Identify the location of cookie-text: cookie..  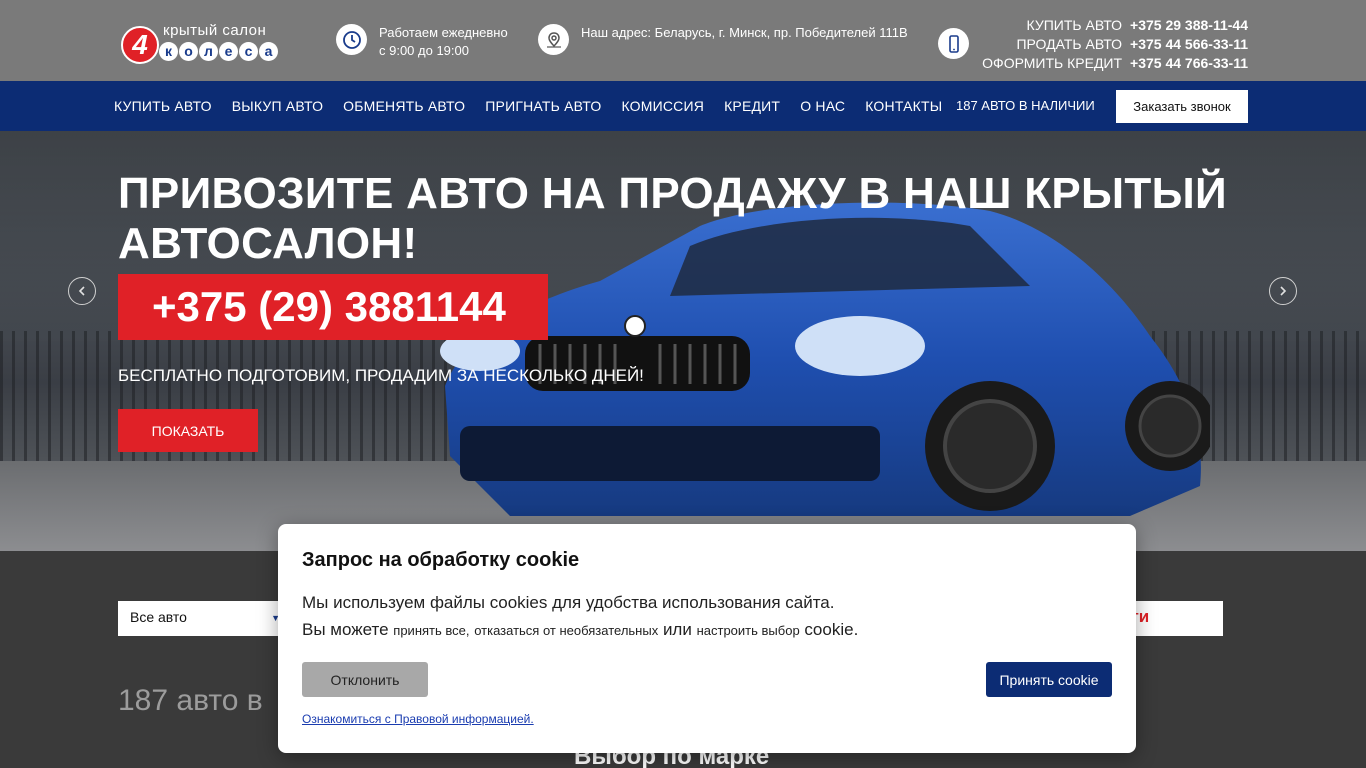
(831, 629).